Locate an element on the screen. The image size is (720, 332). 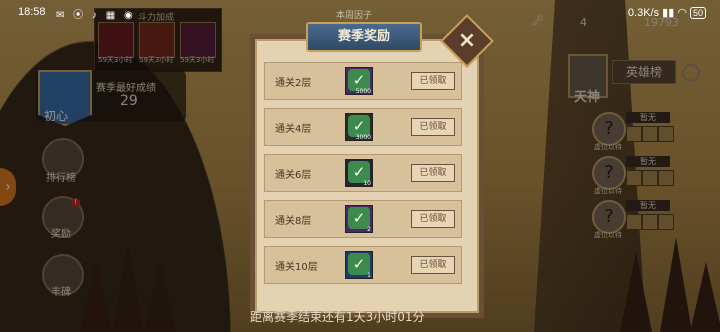
dialog-title: 赛季奖励 is located at coordinates (364, 37).